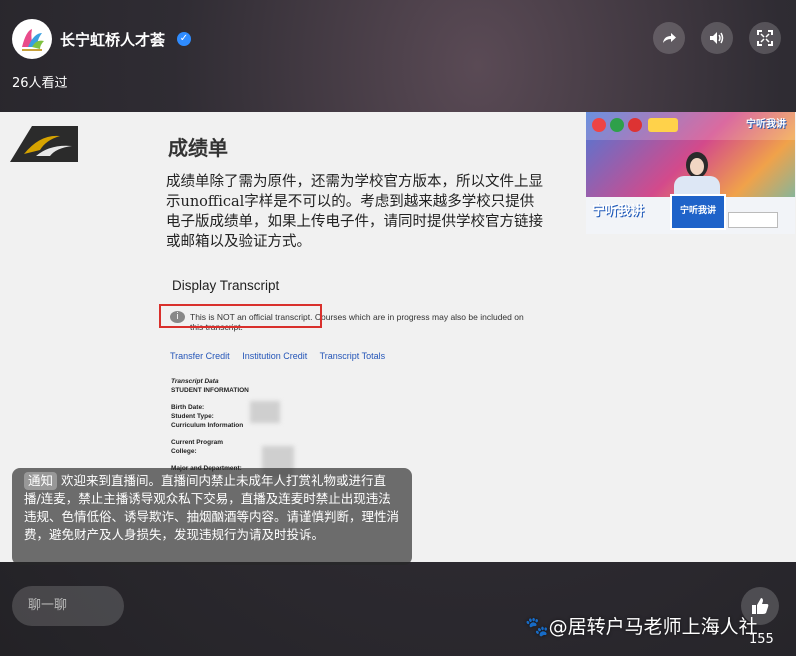 Image resolution: width=796 pixels, height=656 pixels. Describe the element at coordinates (275, 356) in the screenshot. I see `link-institution-credit: Institution Credit` at that location.